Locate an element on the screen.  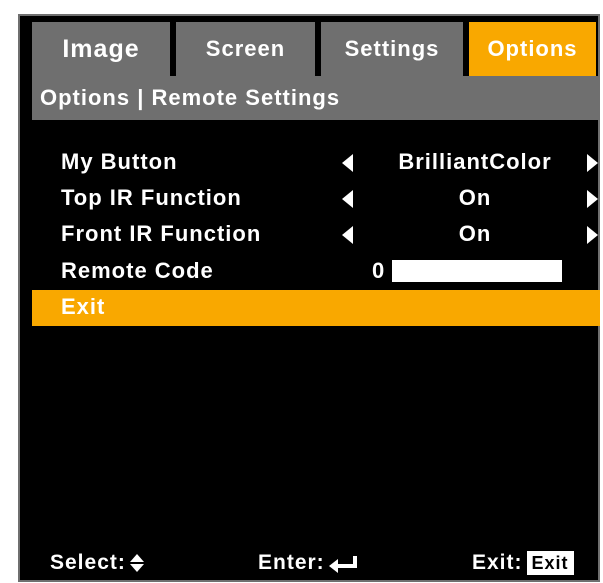
tab-image: Image is located at coordinates (101, 49).